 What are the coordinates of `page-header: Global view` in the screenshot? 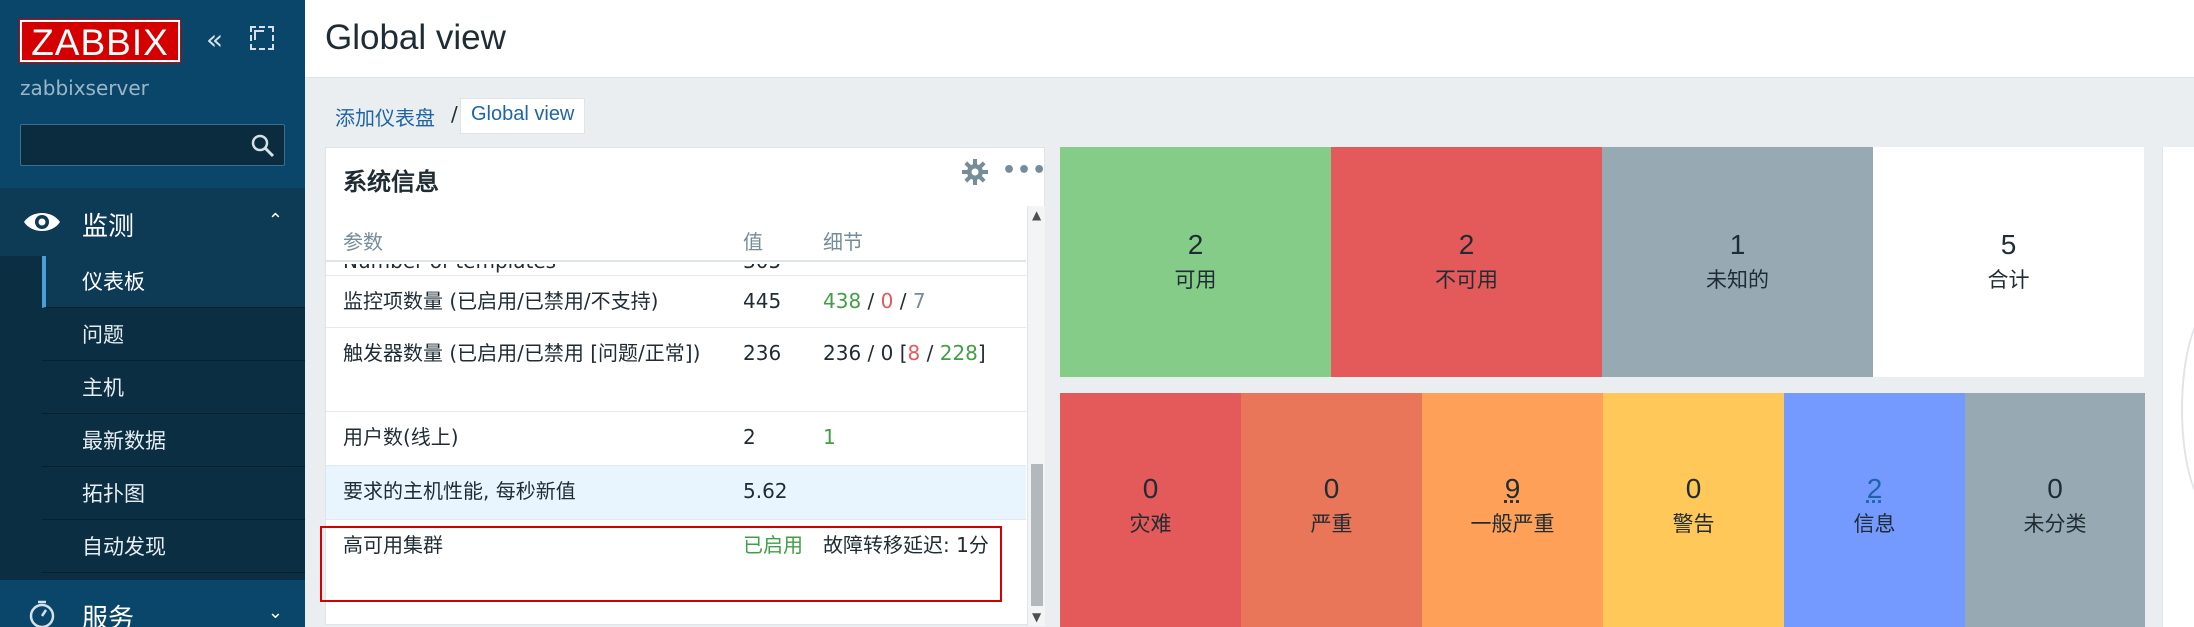 It's located at (1249, 39).